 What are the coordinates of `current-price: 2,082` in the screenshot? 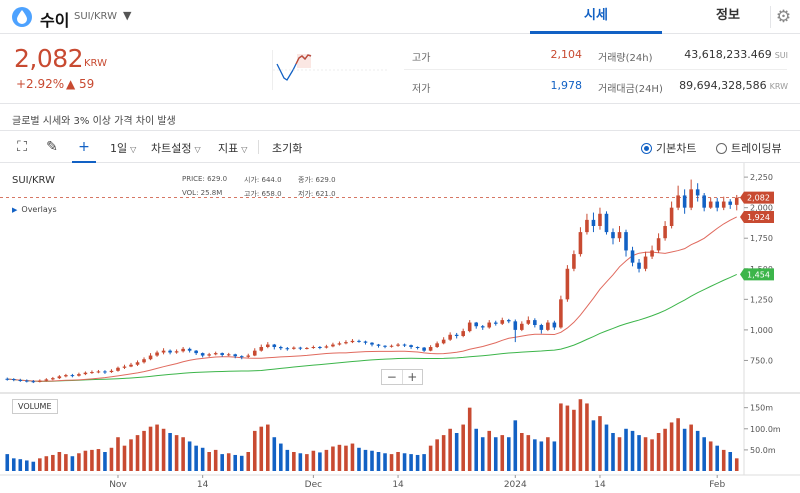 It's located at (49, 58).